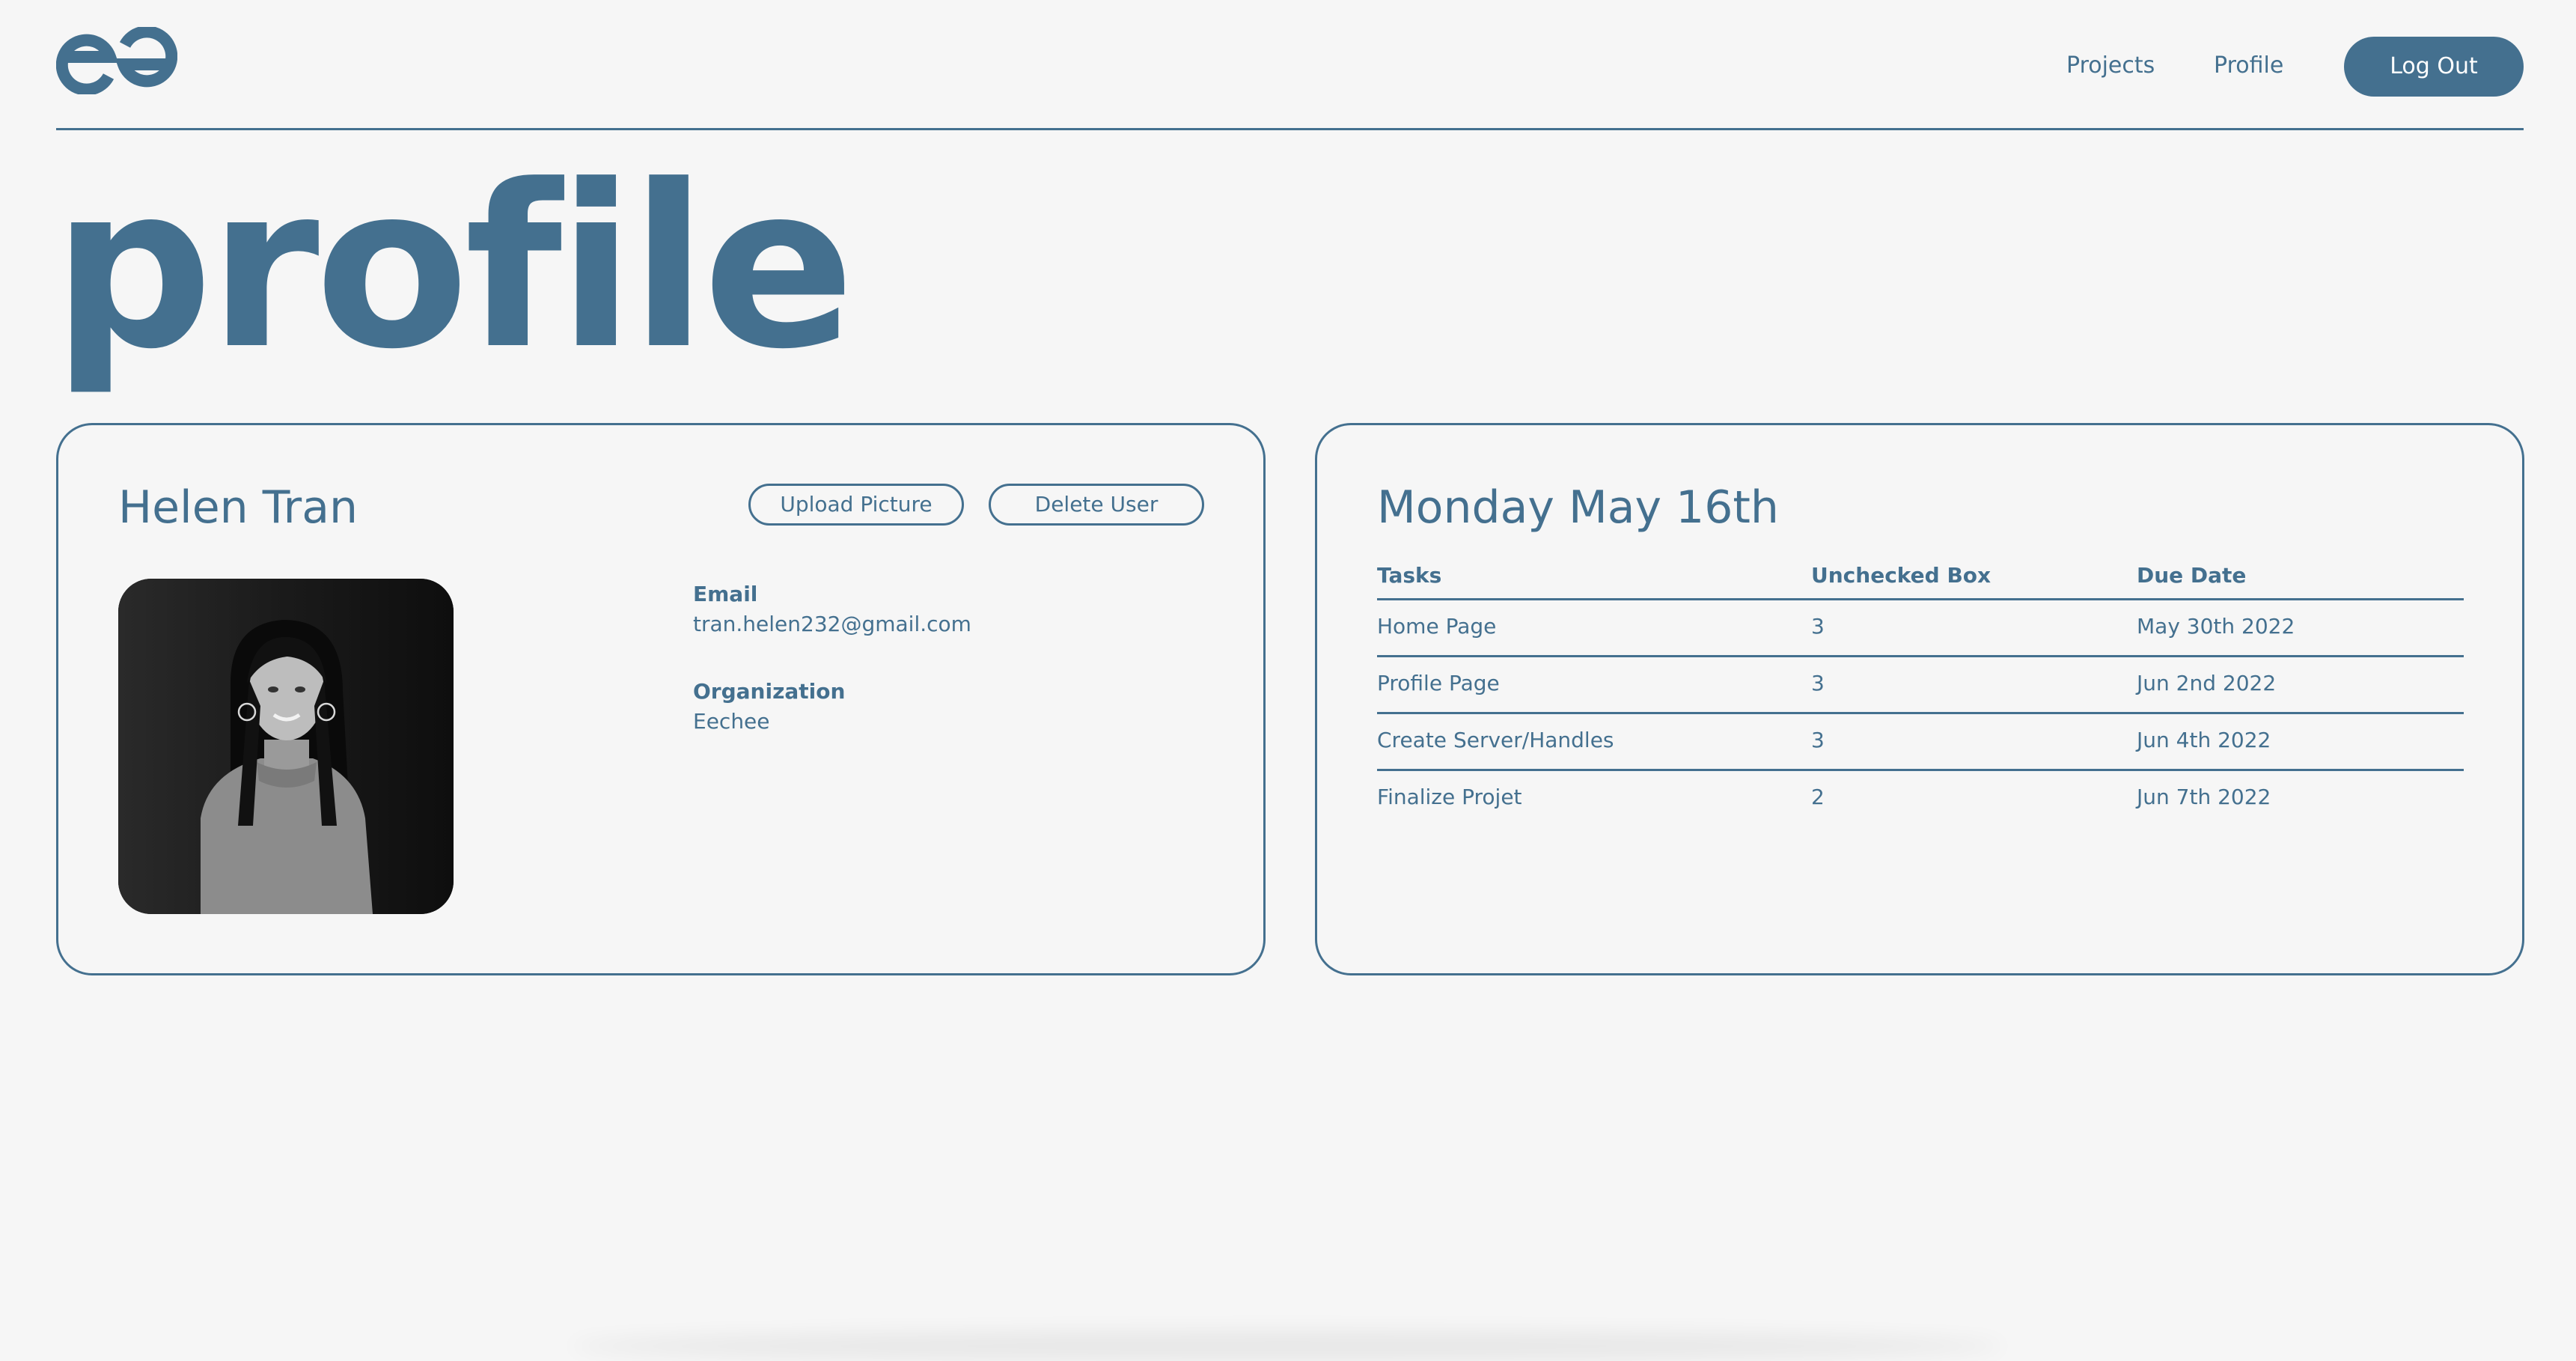 The width and height of the screenshot is (2576, 1361). Describe the element at coordinates (1901, 575) in the screenshot. I see `column-header-unchecked-box: Unchecked Box` at that location.